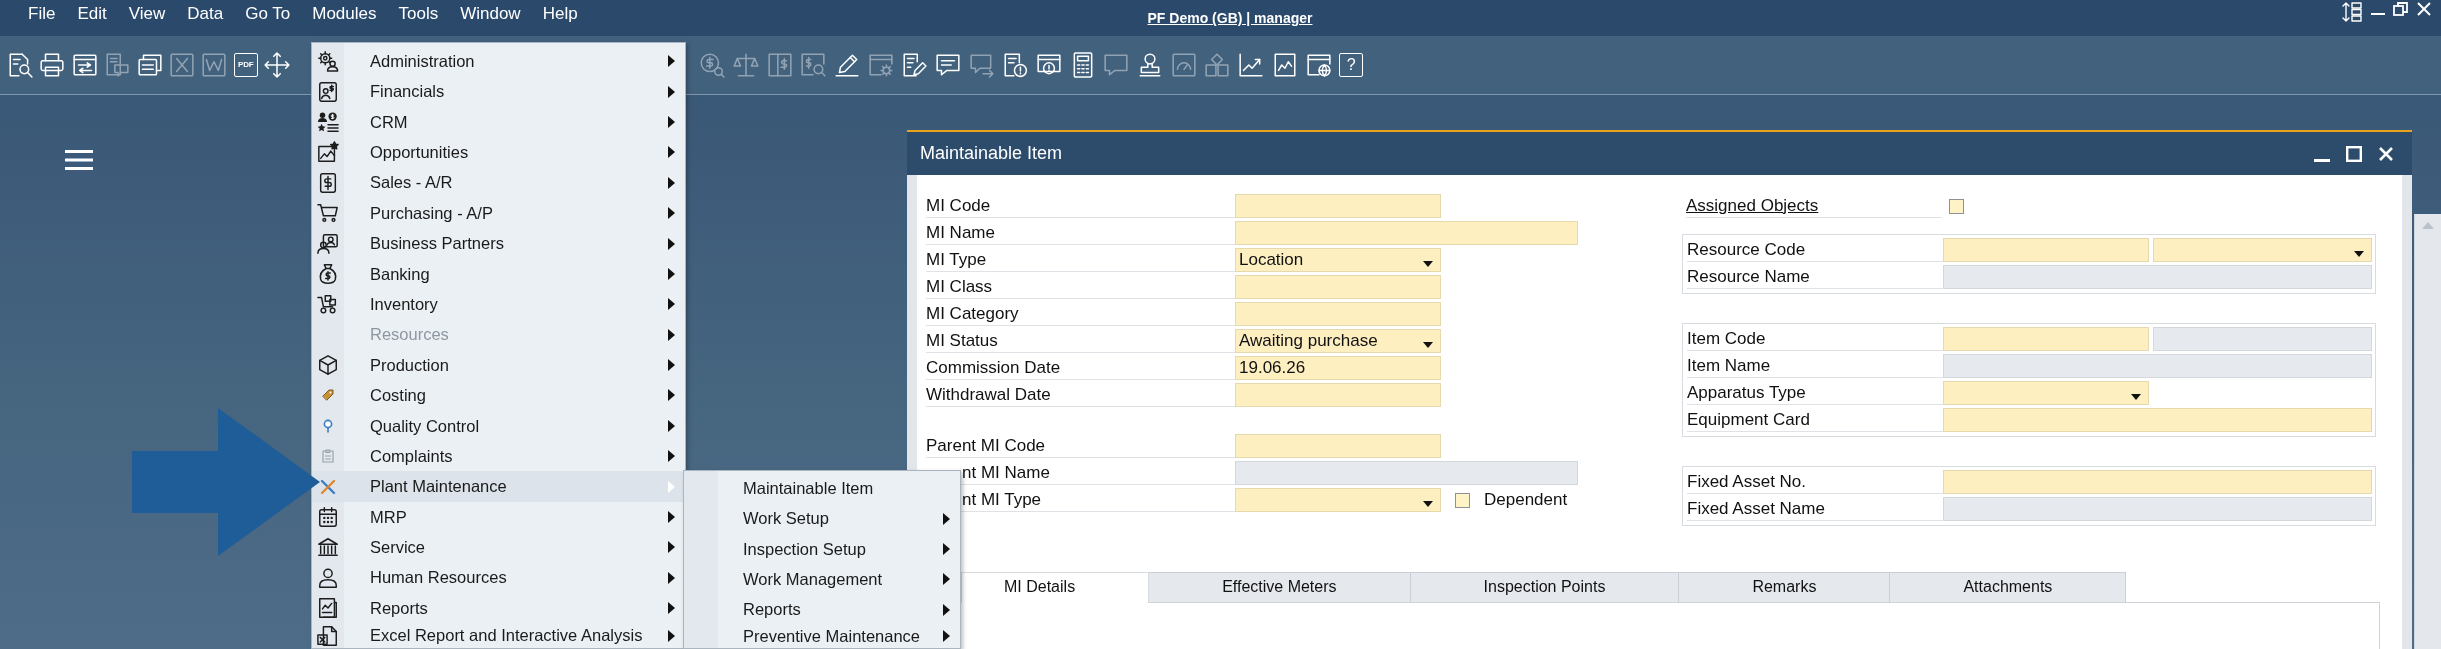 This screenshot has height=649, width=2441. What do you see at coordinates (498, 122) in the screenshot?
I see `menu-item: CRM` at bounding box center [498, 122].